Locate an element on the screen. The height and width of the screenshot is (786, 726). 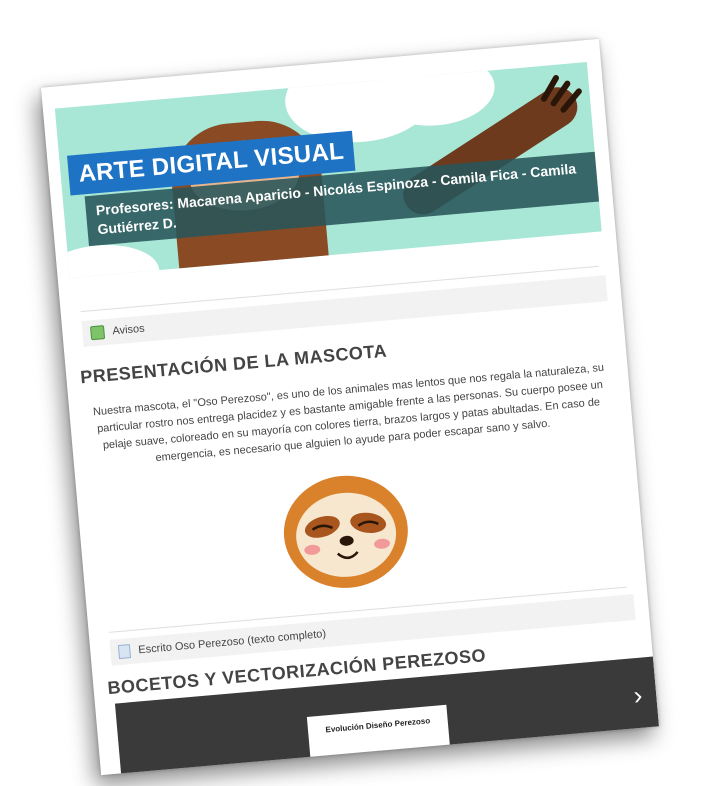
sloth-mascot-image is located at coordinates (345, 531).